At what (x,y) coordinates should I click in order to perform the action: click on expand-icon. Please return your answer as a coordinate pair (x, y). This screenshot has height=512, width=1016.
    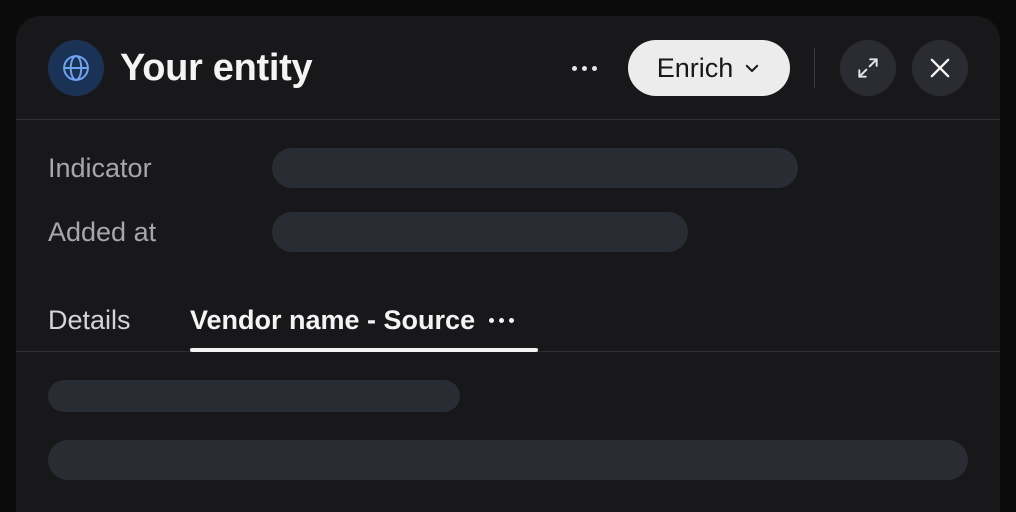
    Looking at the image, I should click on (868, 68).